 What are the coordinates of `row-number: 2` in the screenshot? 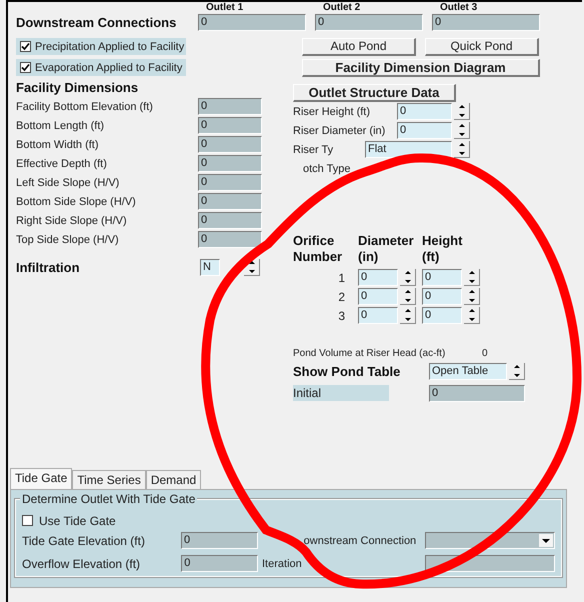 It's located at (341, 297).